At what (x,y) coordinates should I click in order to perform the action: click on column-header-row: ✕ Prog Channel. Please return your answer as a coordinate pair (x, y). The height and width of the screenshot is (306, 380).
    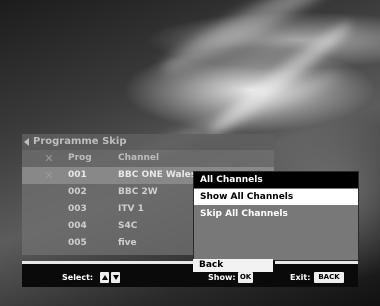
    Looking at the image, I should click on (148, 158).